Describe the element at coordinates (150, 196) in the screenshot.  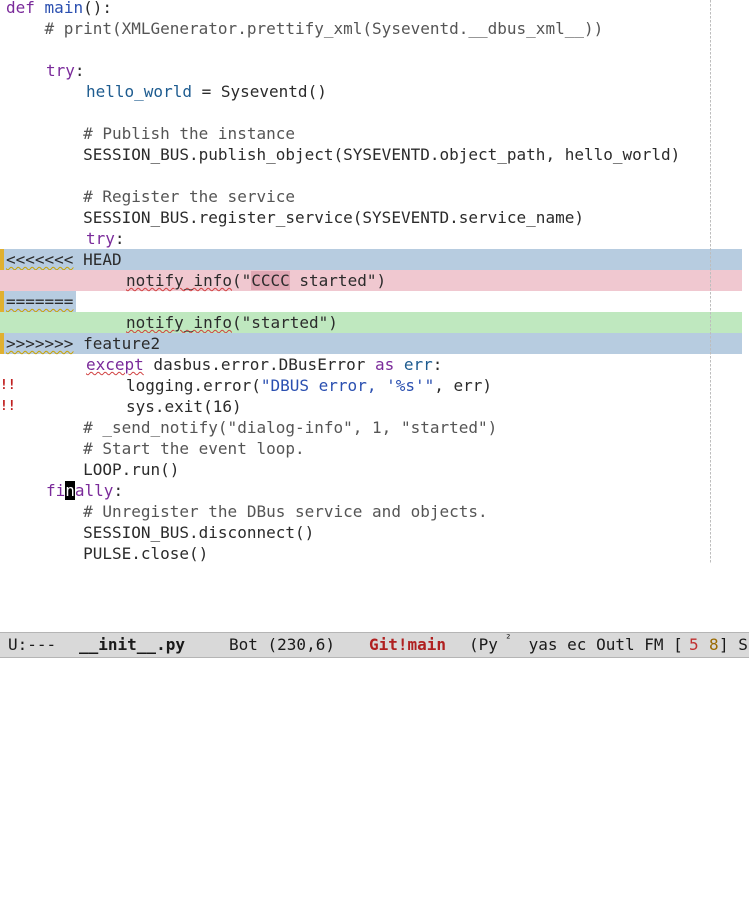
I see `comment: # Register the service` at that location.